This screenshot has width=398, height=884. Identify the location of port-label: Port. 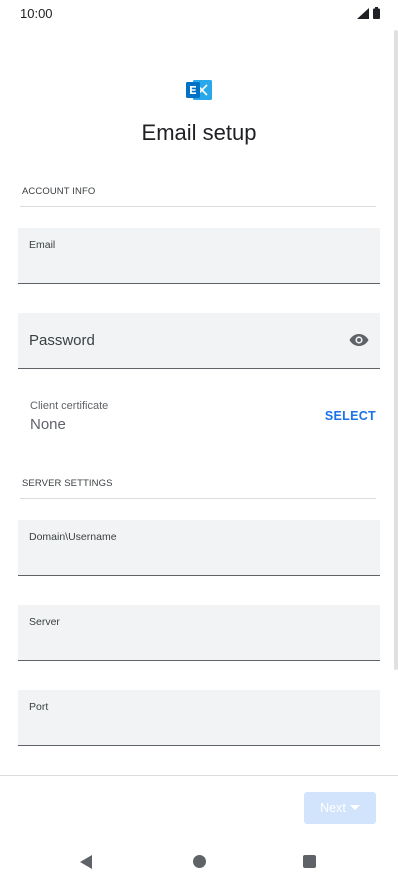
(39, 707).